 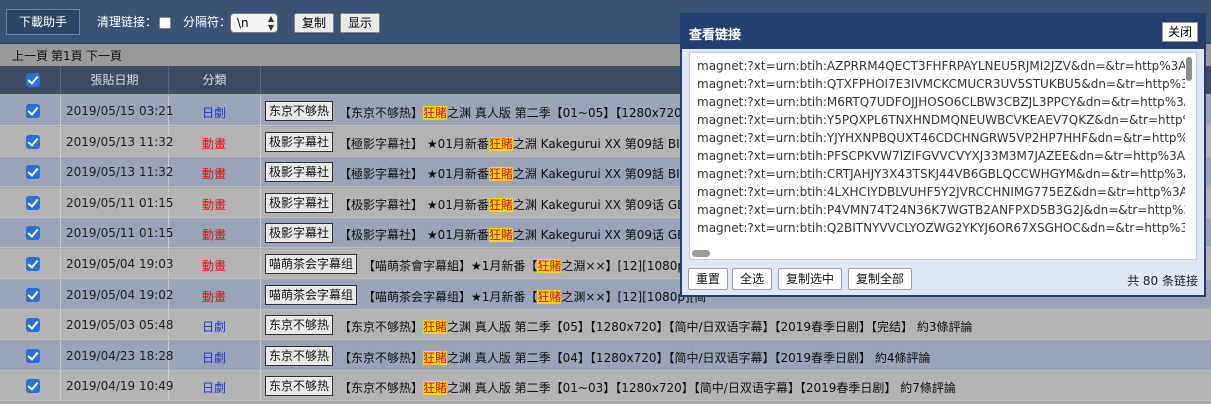 What do you see at coordinates (516, 112) in the screenshot?
I see `row-title-link: 【东京不够热】狂賭之渊 真人版 第二季【01~05】【1280x720】` at bounding box center [516, 112].